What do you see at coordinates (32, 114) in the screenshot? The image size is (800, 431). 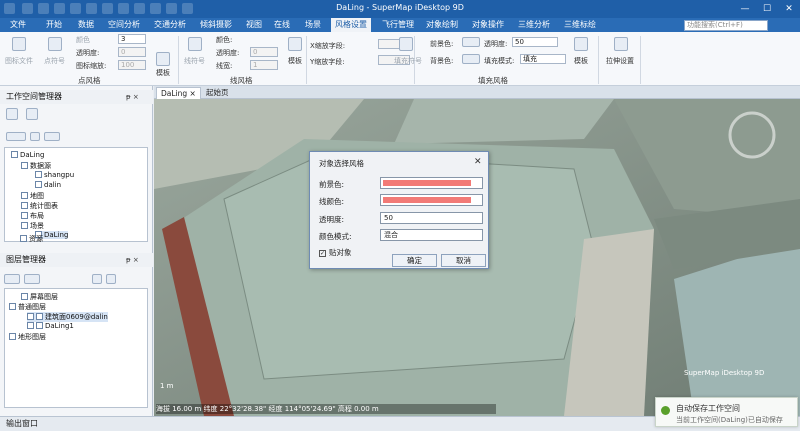 I see `workspace-tool2-icon` at bounding box center [32, 114].